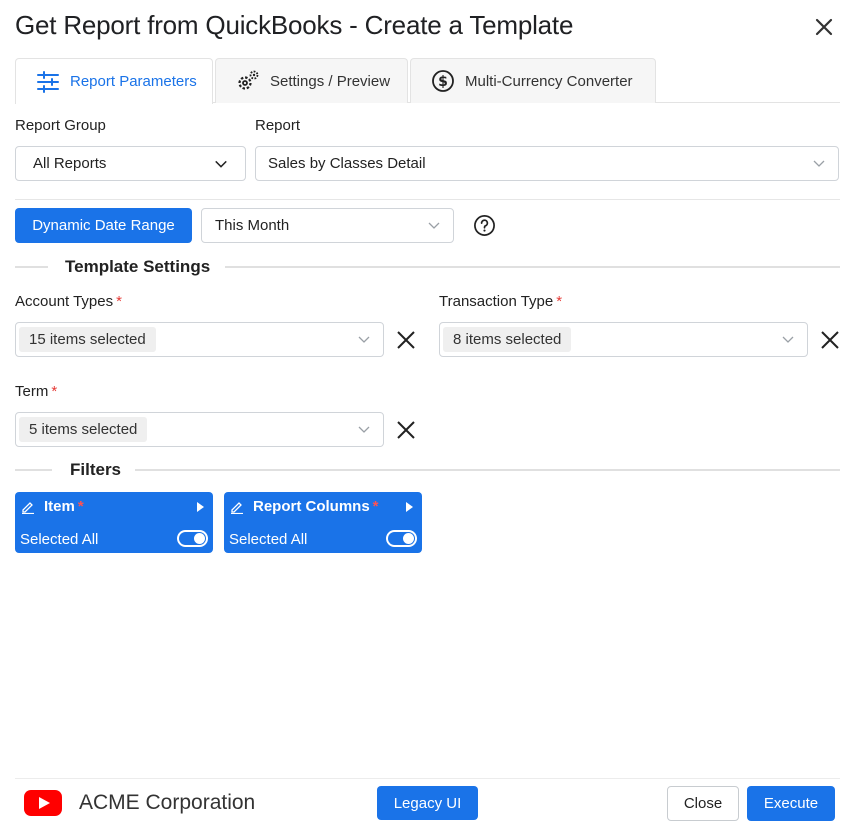 The height and width of the screenshot is (830, 848). I want to click on report-group-label: Report Group, so click(60, 125).